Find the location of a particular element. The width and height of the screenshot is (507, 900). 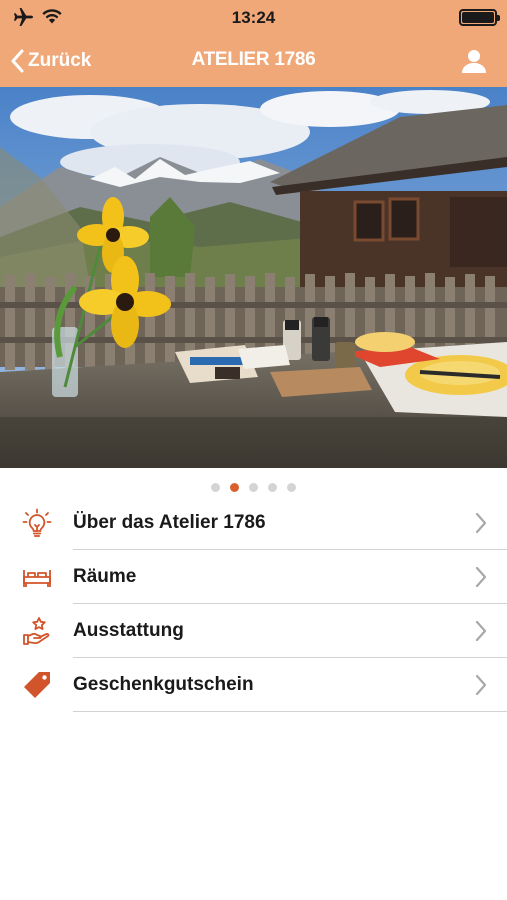

user-profile-icon is located at coordinates (474, 61).